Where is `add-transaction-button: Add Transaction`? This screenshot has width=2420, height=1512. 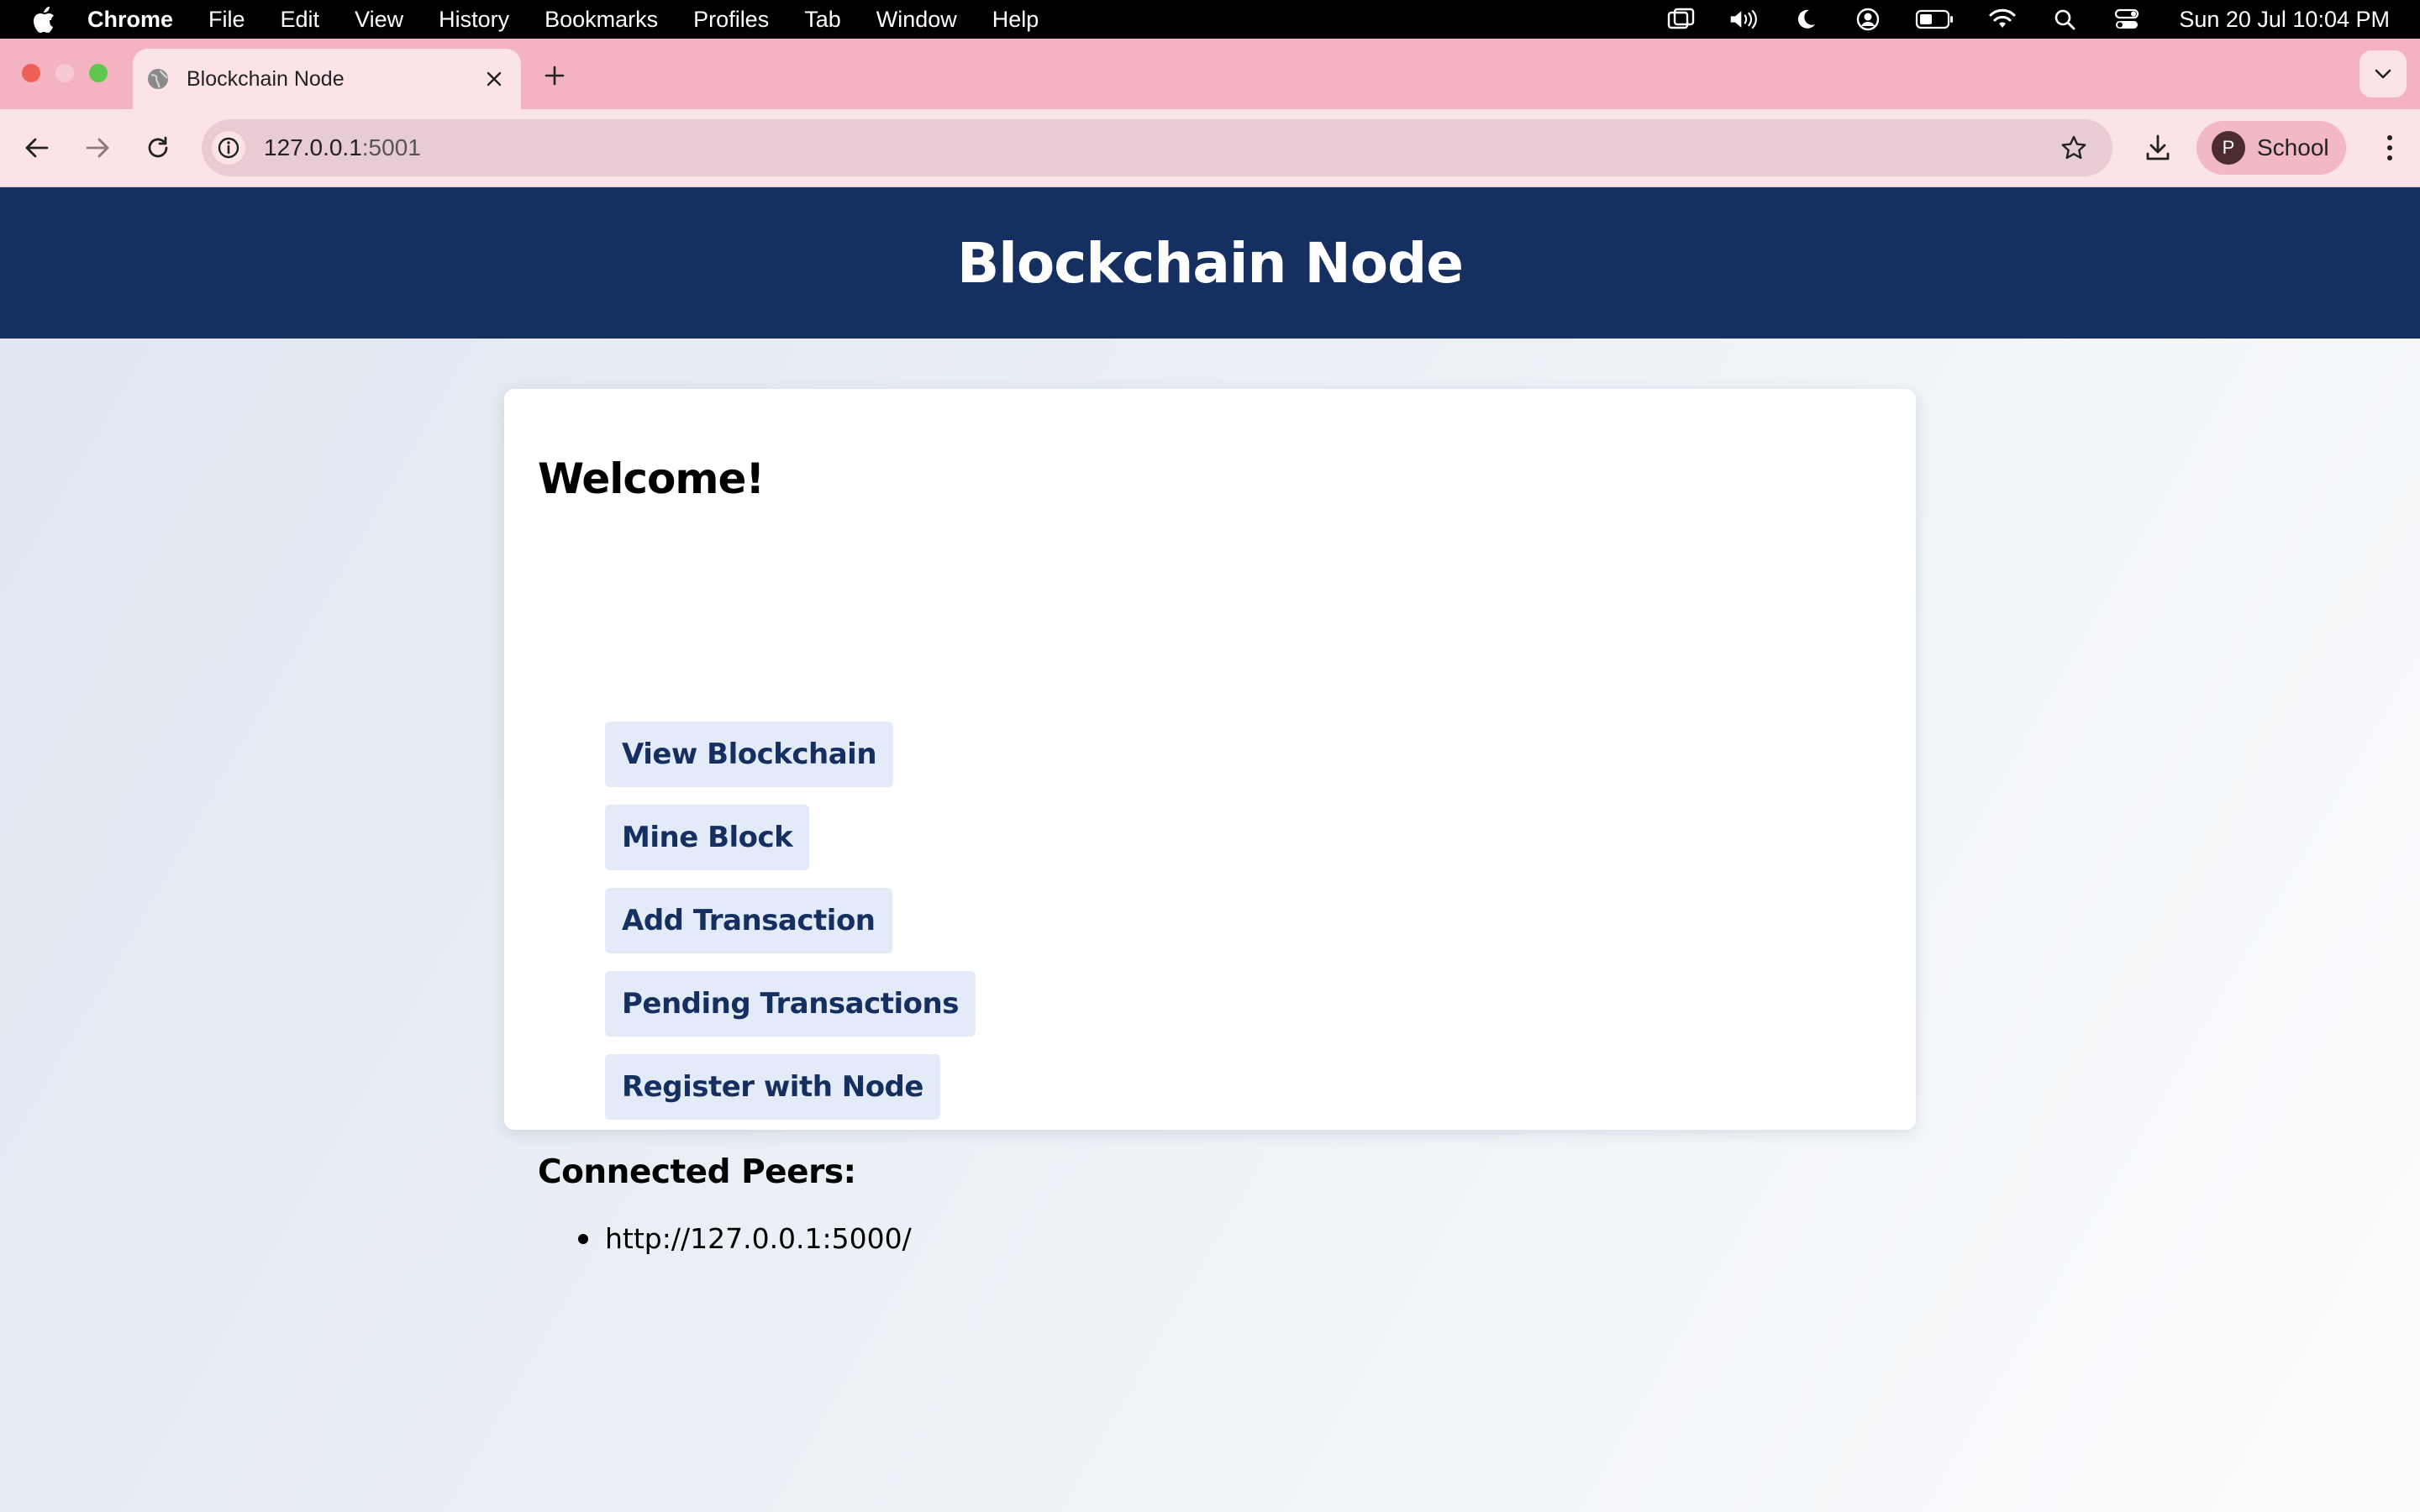
add-transaction-button: Add Transaction is located at coordinates (749, 920).